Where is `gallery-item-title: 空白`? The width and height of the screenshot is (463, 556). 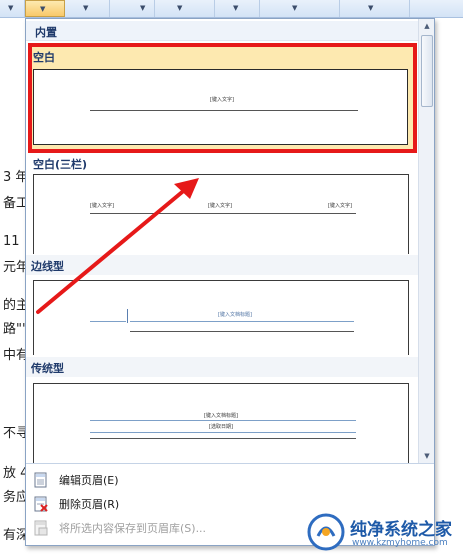 gallery-item-title: 空白 is located at coordinates (44, 57).